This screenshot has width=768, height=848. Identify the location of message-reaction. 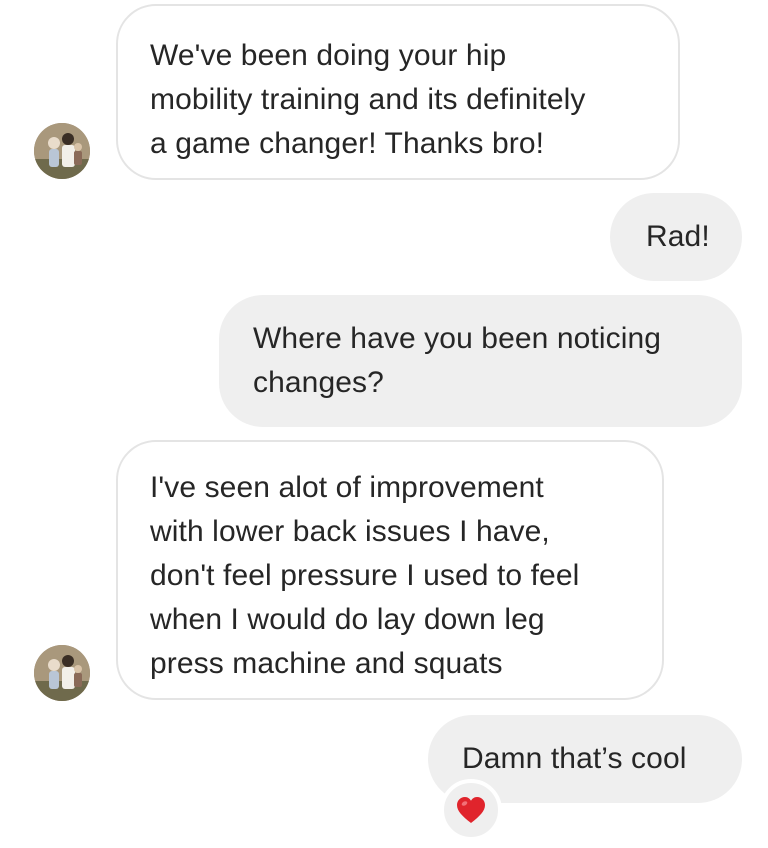
(471, 810).